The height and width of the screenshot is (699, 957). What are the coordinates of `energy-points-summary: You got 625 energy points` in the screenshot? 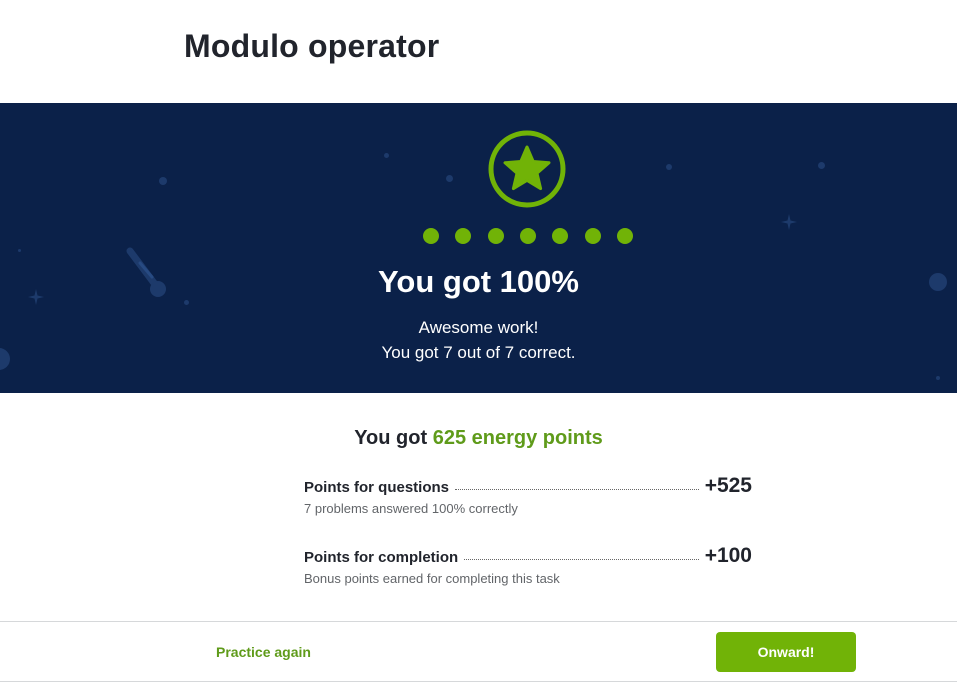 It's located at (478, 438).